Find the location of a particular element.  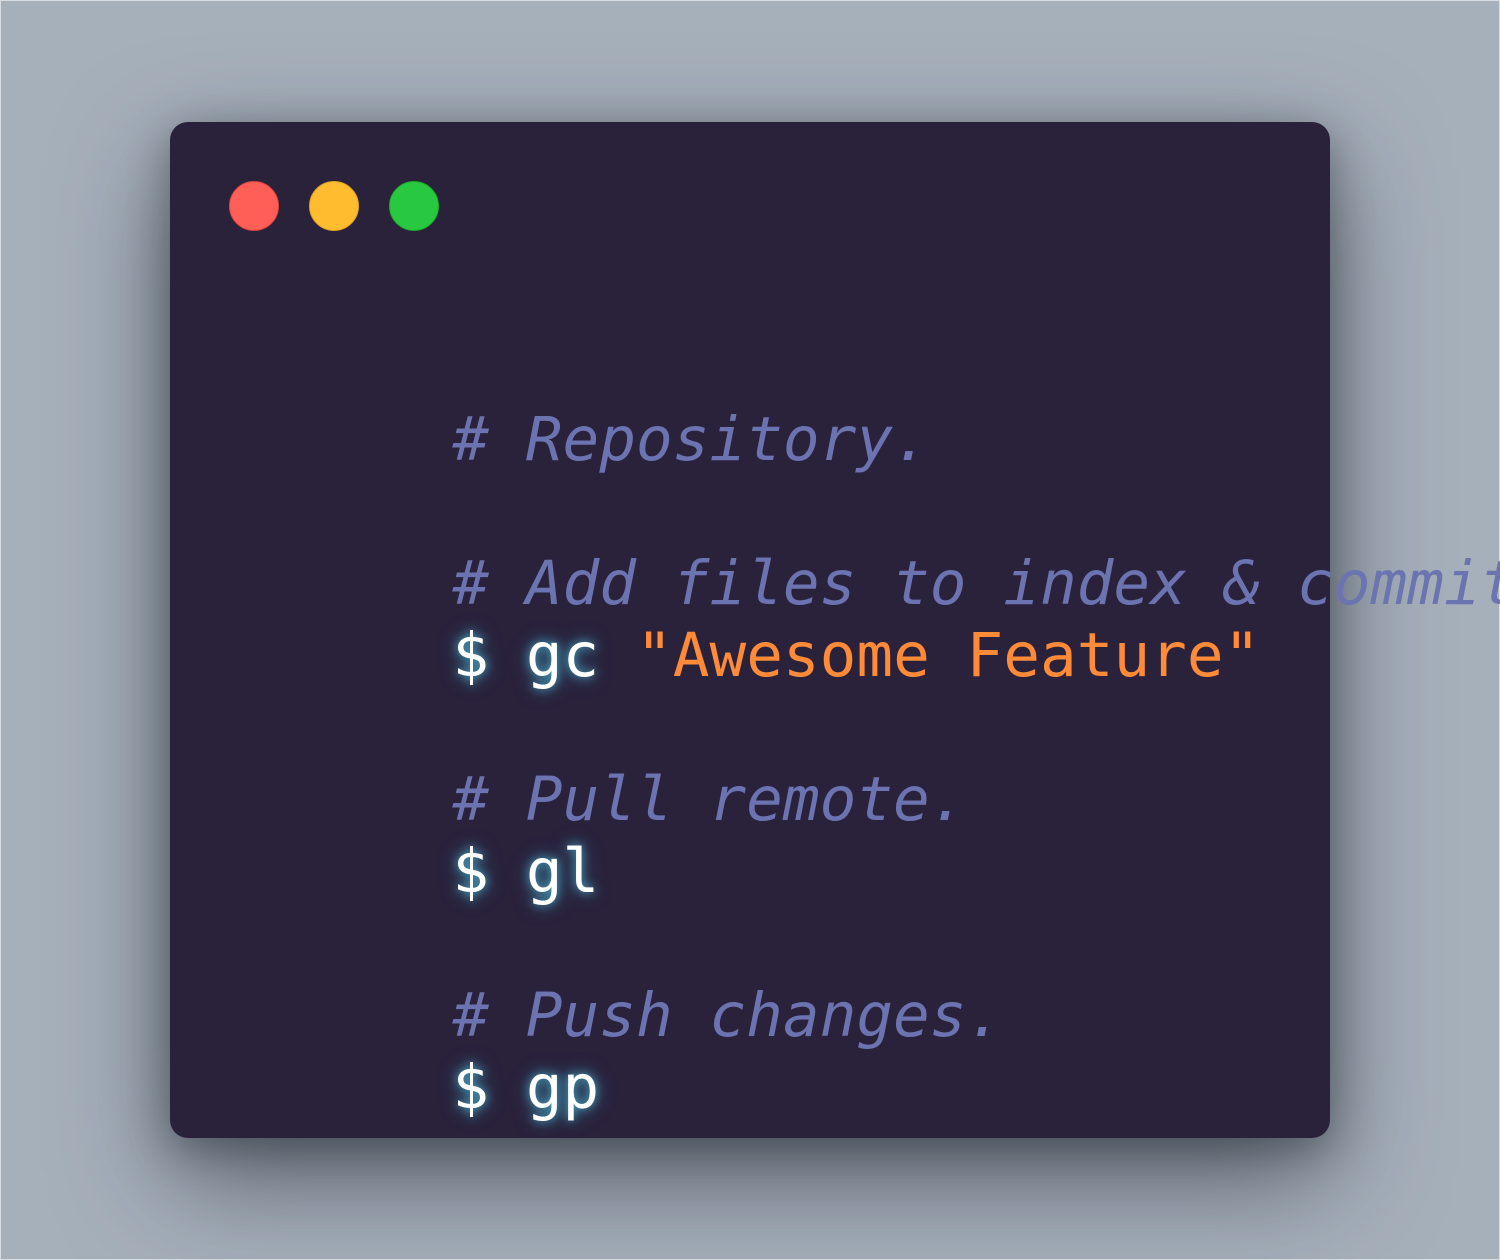

command-text: gc is located at coordinates (562, 655).